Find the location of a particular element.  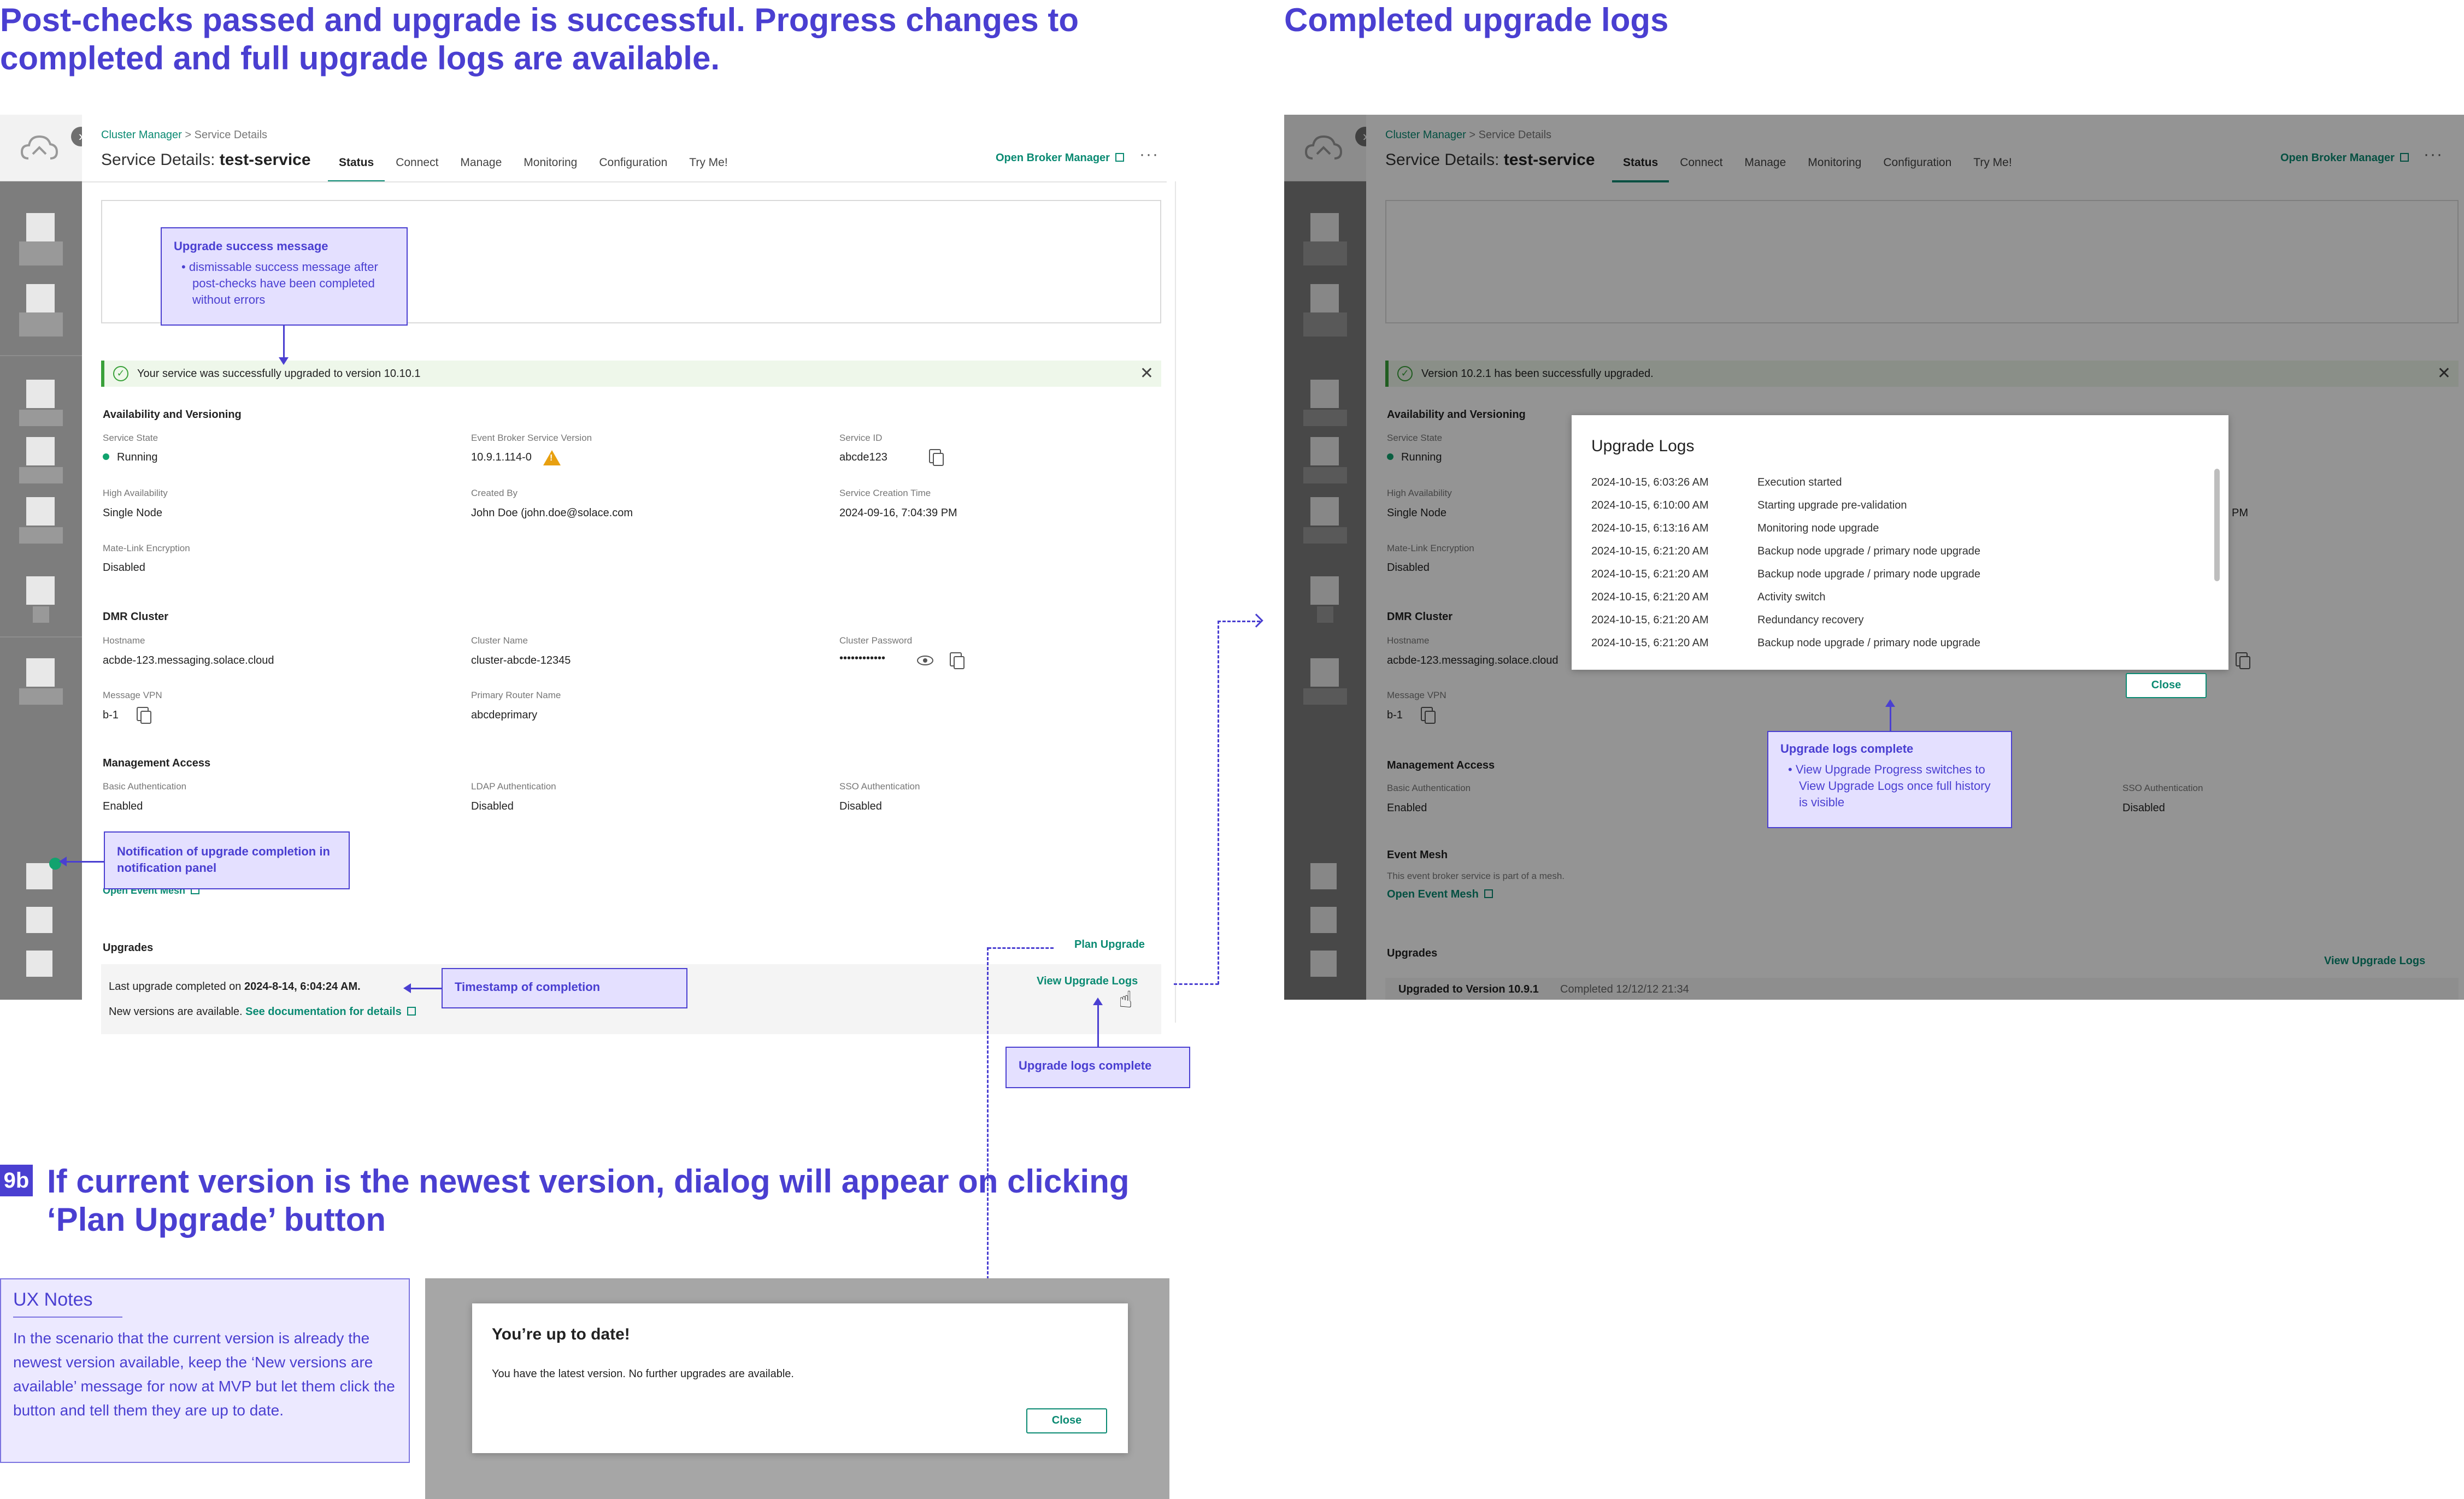

right-heading: Completed upgrade logs is located at coordinates (1476, 20).